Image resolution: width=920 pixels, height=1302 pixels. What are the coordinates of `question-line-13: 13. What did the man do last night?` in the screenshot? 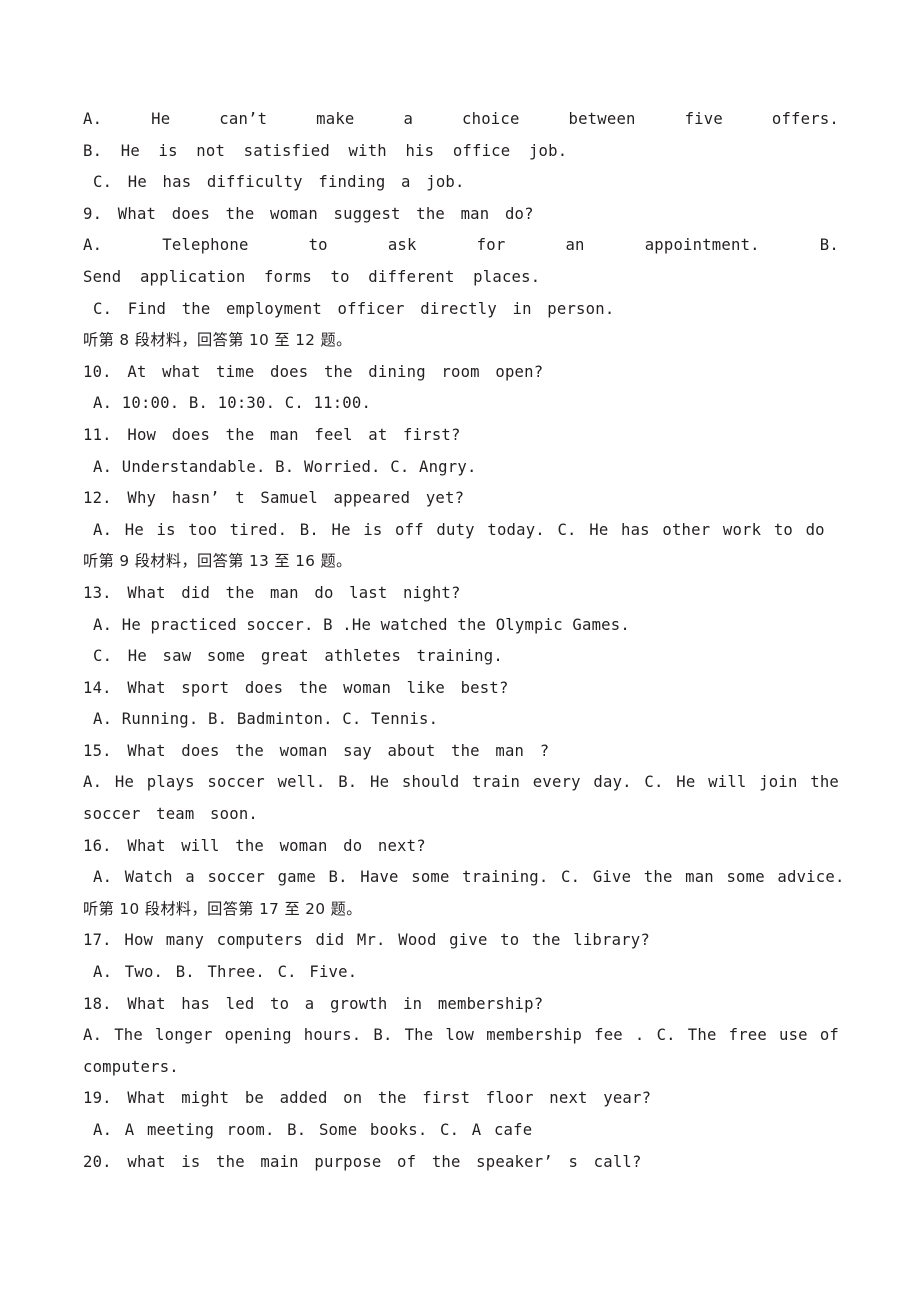 It's located at (272, 592).